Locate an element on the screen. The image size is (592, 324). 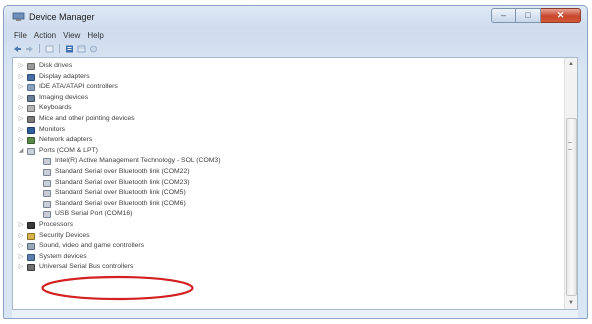
ide-controller-icon is located at coordinates (31, 88).